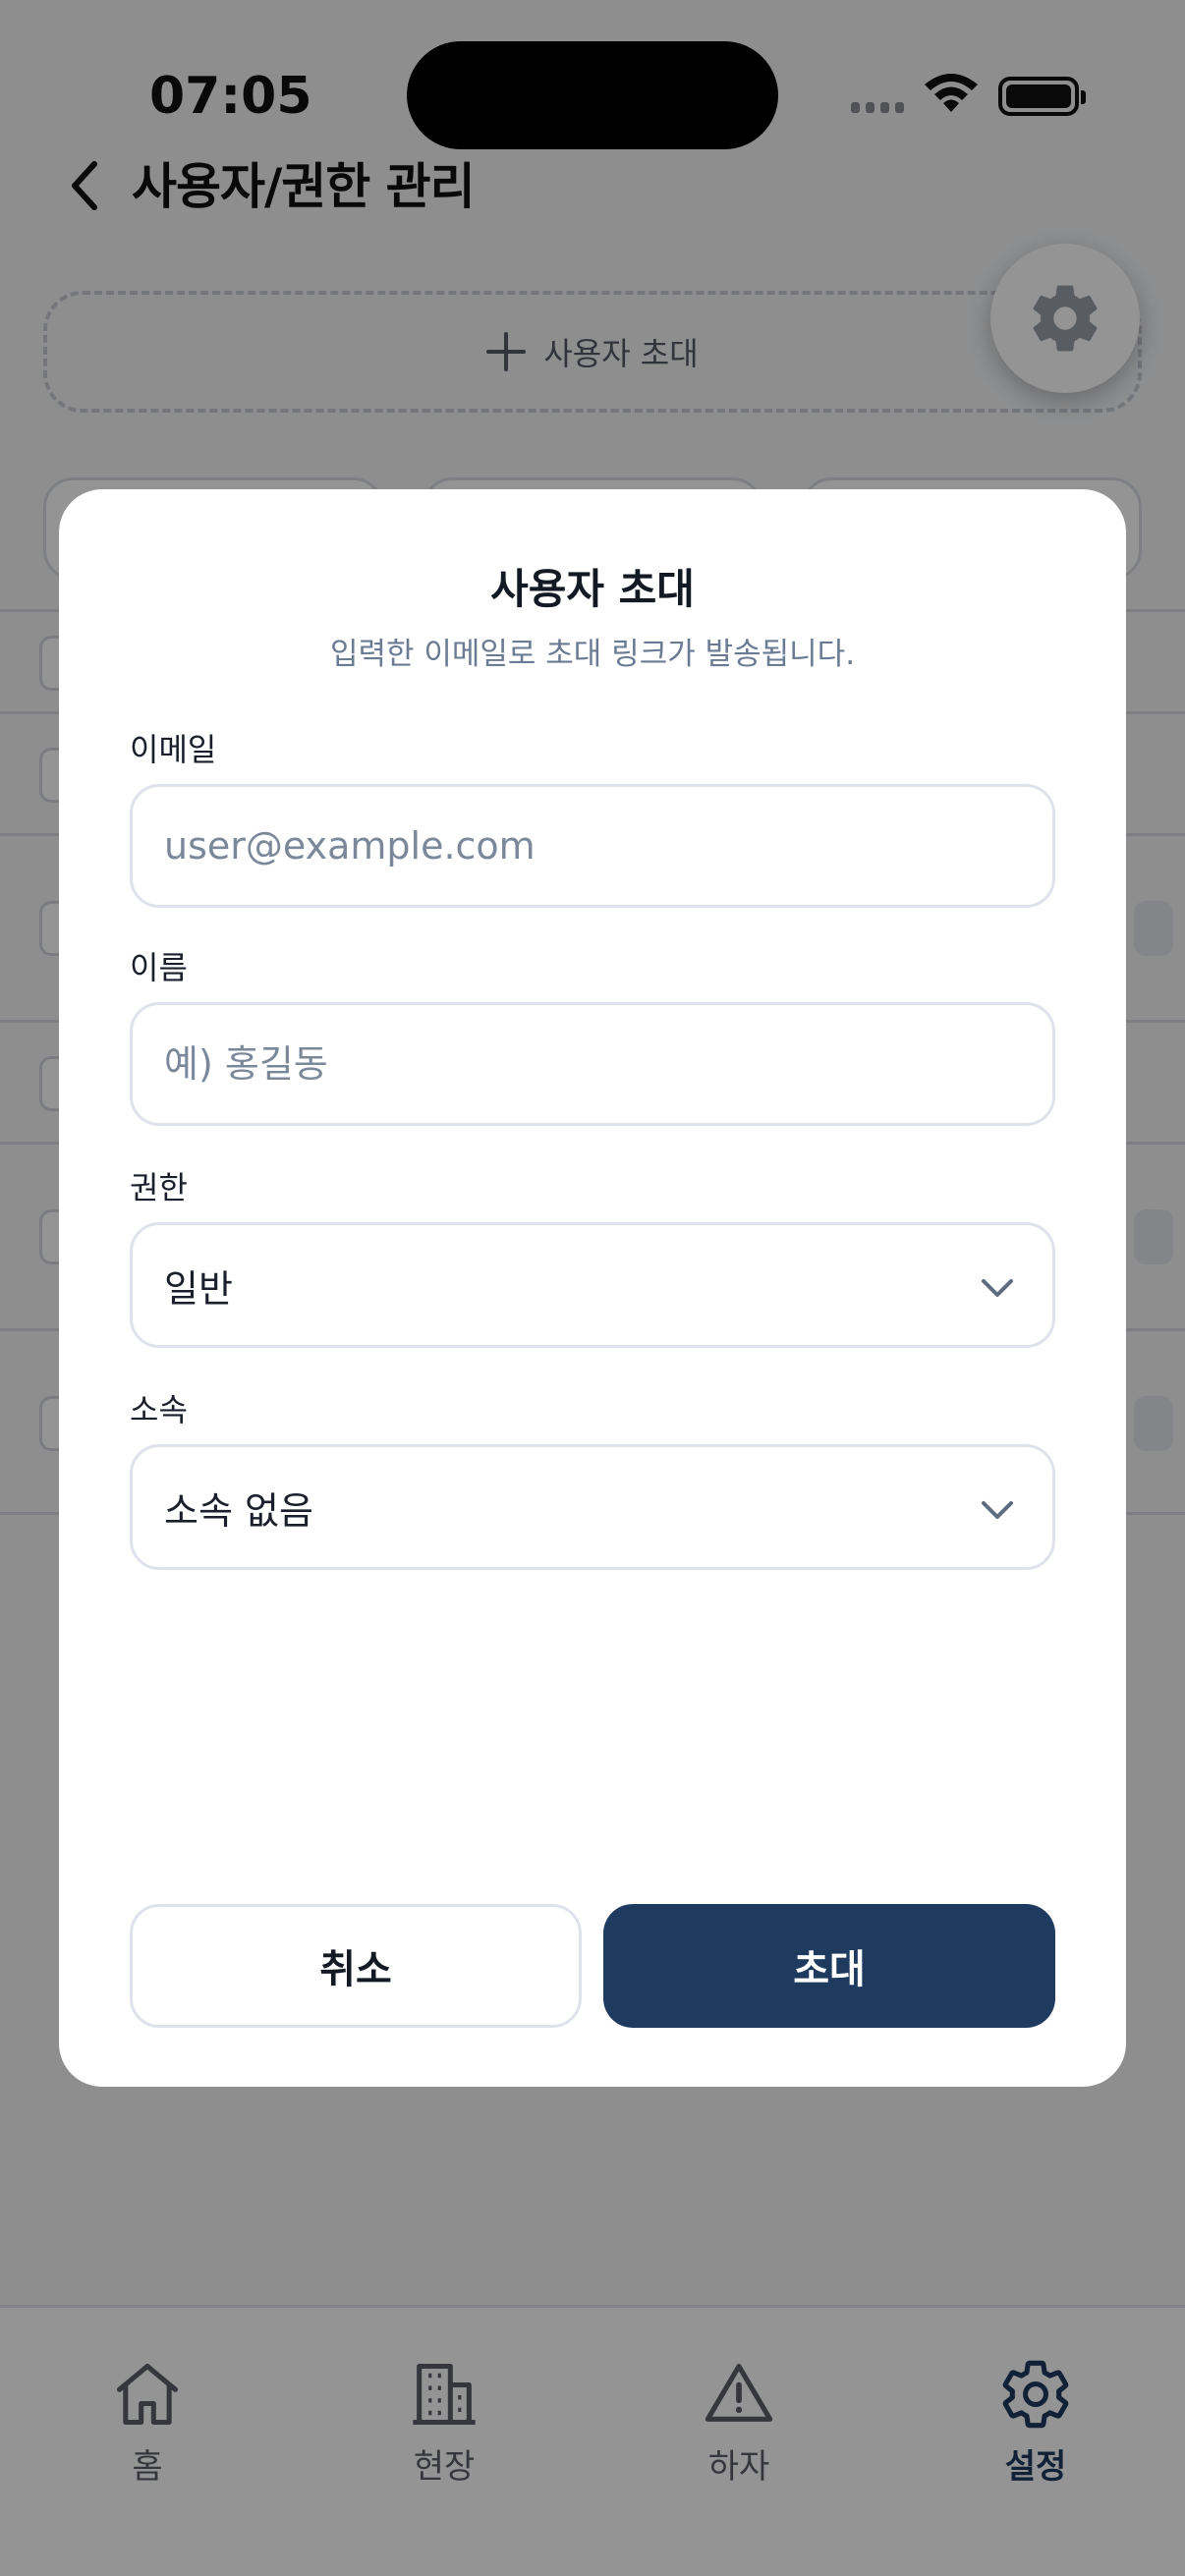 The height and width of the screenshot is (2576, 1185). What do you see at coordinates (592, 1285) in the screenshot?
I see `role-select: 일반` at bounding box center [592, 1285].